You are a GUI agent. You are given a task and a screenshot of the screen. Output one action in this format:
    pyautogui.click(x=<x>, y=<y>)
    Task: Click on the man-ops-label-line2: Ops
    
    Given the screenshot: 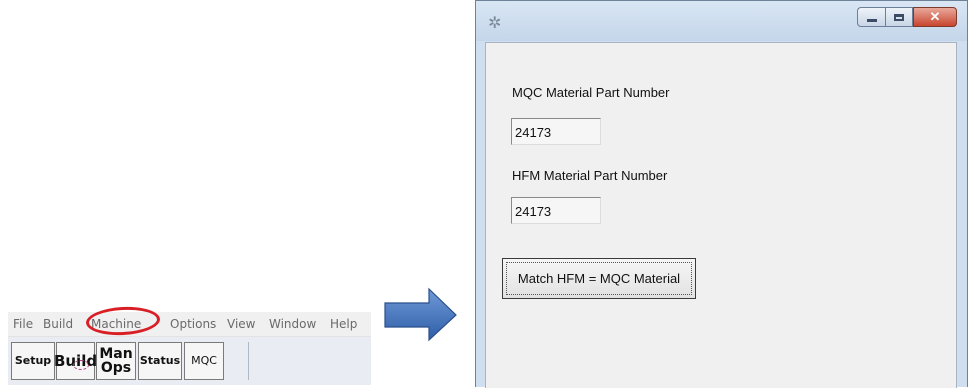 What is the action you would take?
    pyautogui.click(x=116, y=368)
    